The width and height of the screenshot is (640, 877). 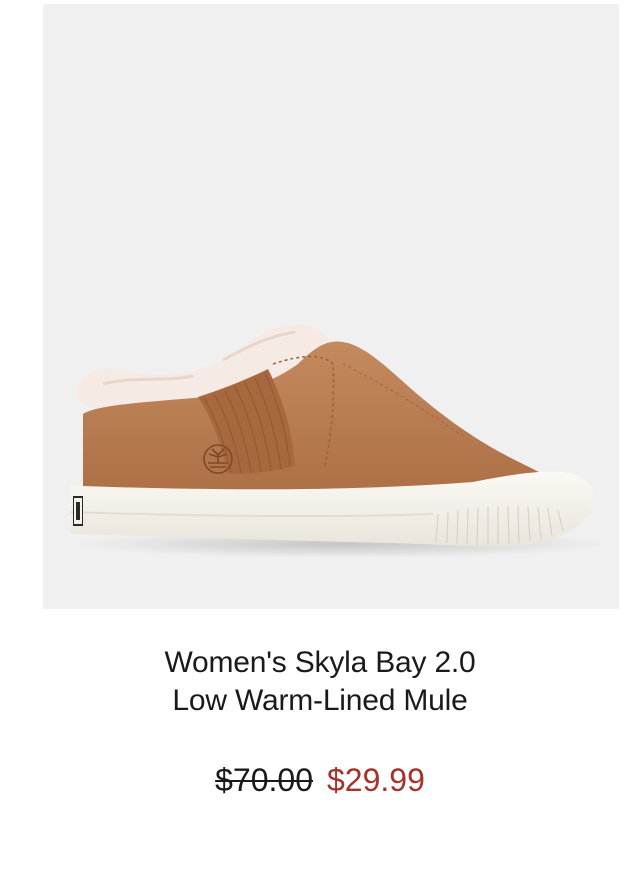 I want to click on original-price: $70.00, so click(x=264, y=780).